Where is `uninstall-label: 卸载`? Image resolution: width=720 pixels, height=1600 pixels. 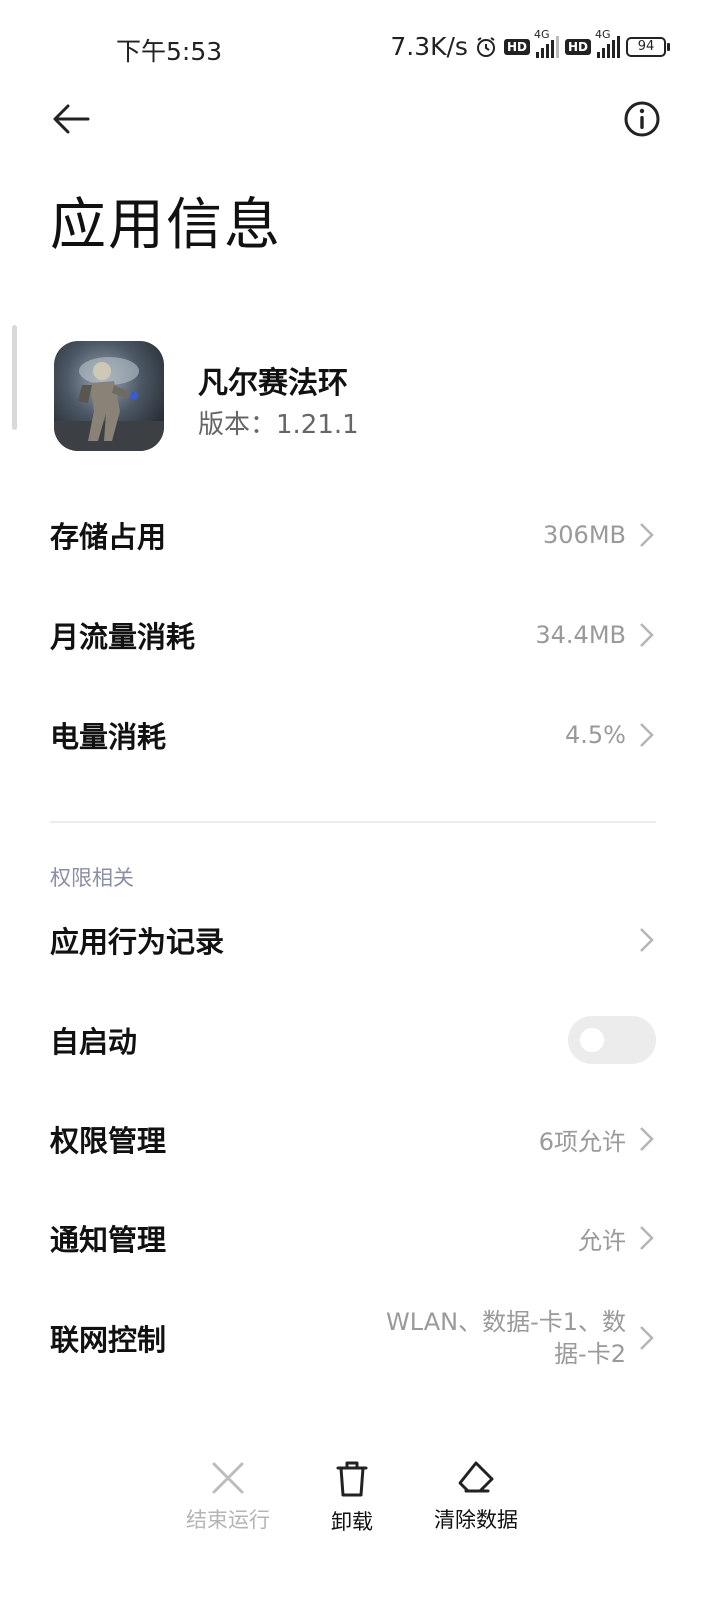
uninstall-label: 卸载 is located at coordinates (352, 1522).